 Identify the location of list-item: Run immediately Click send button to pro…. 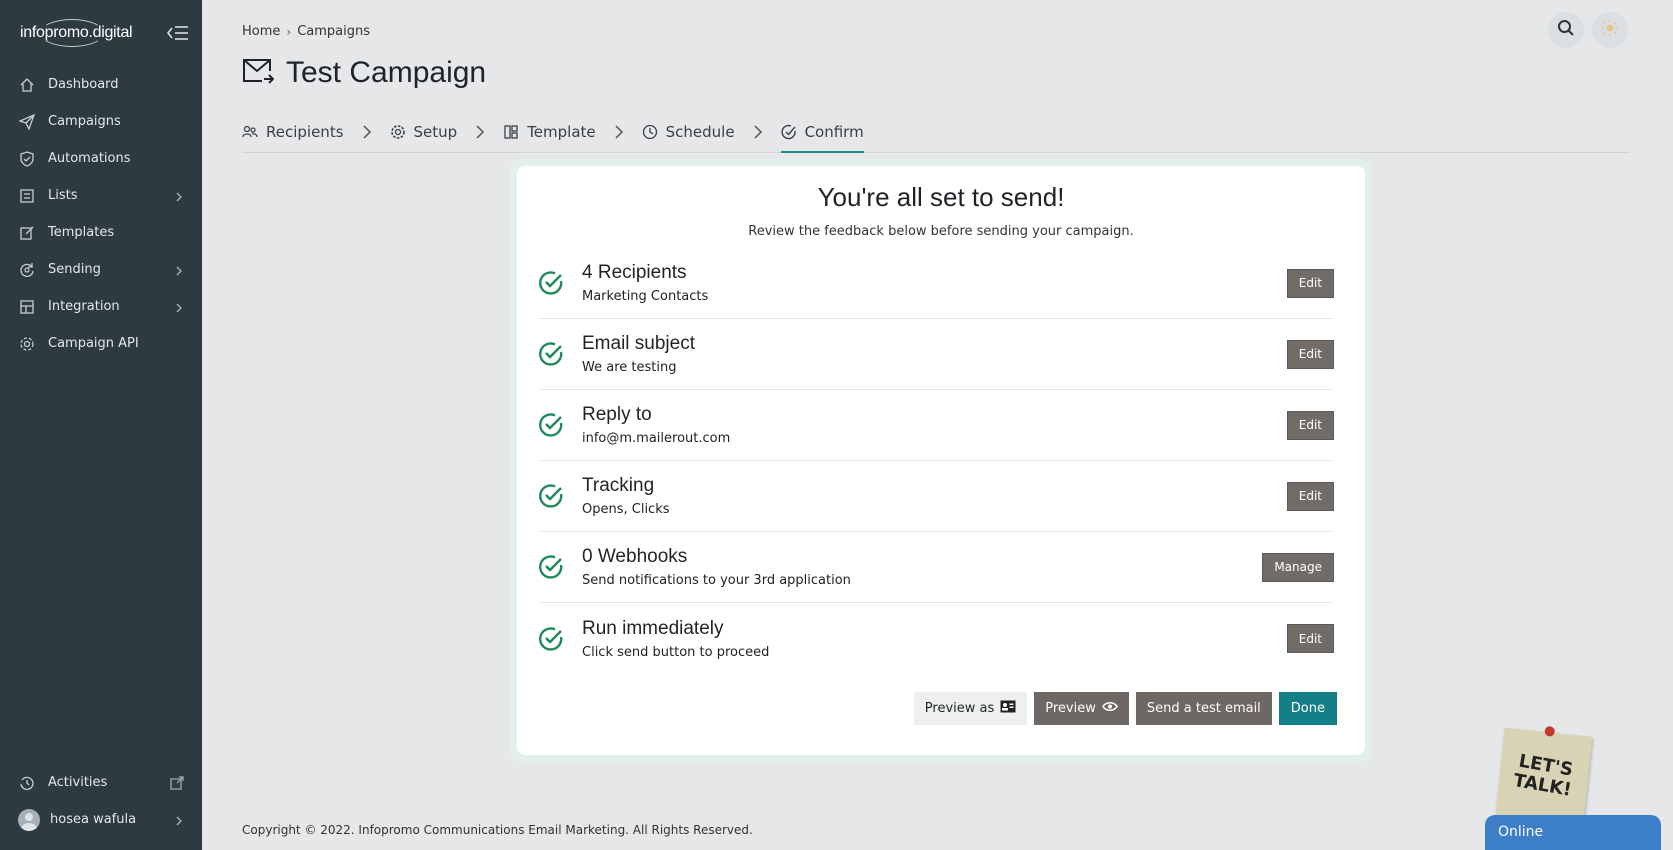
(936, 638).